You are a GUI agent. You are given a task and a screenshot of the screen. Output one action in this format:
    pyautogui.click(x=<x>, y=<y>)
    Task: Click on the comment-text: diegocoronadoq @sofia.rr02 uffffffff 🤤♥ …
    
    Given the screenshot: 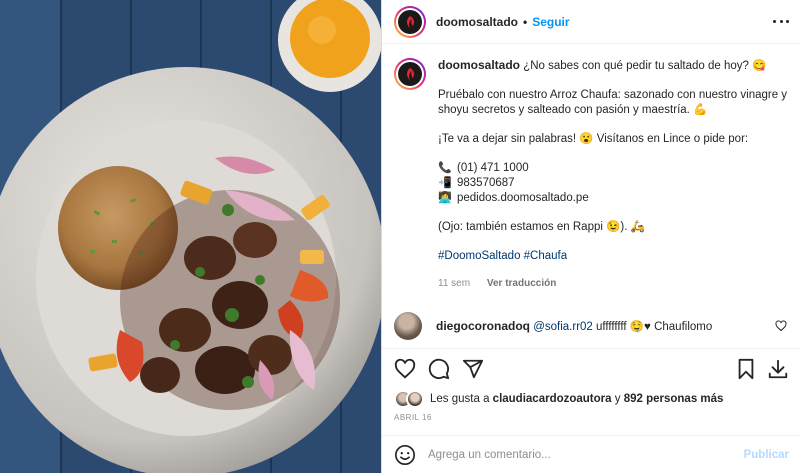 What is the action you would take?
    pyautogui.click(x=612, y=326)
    